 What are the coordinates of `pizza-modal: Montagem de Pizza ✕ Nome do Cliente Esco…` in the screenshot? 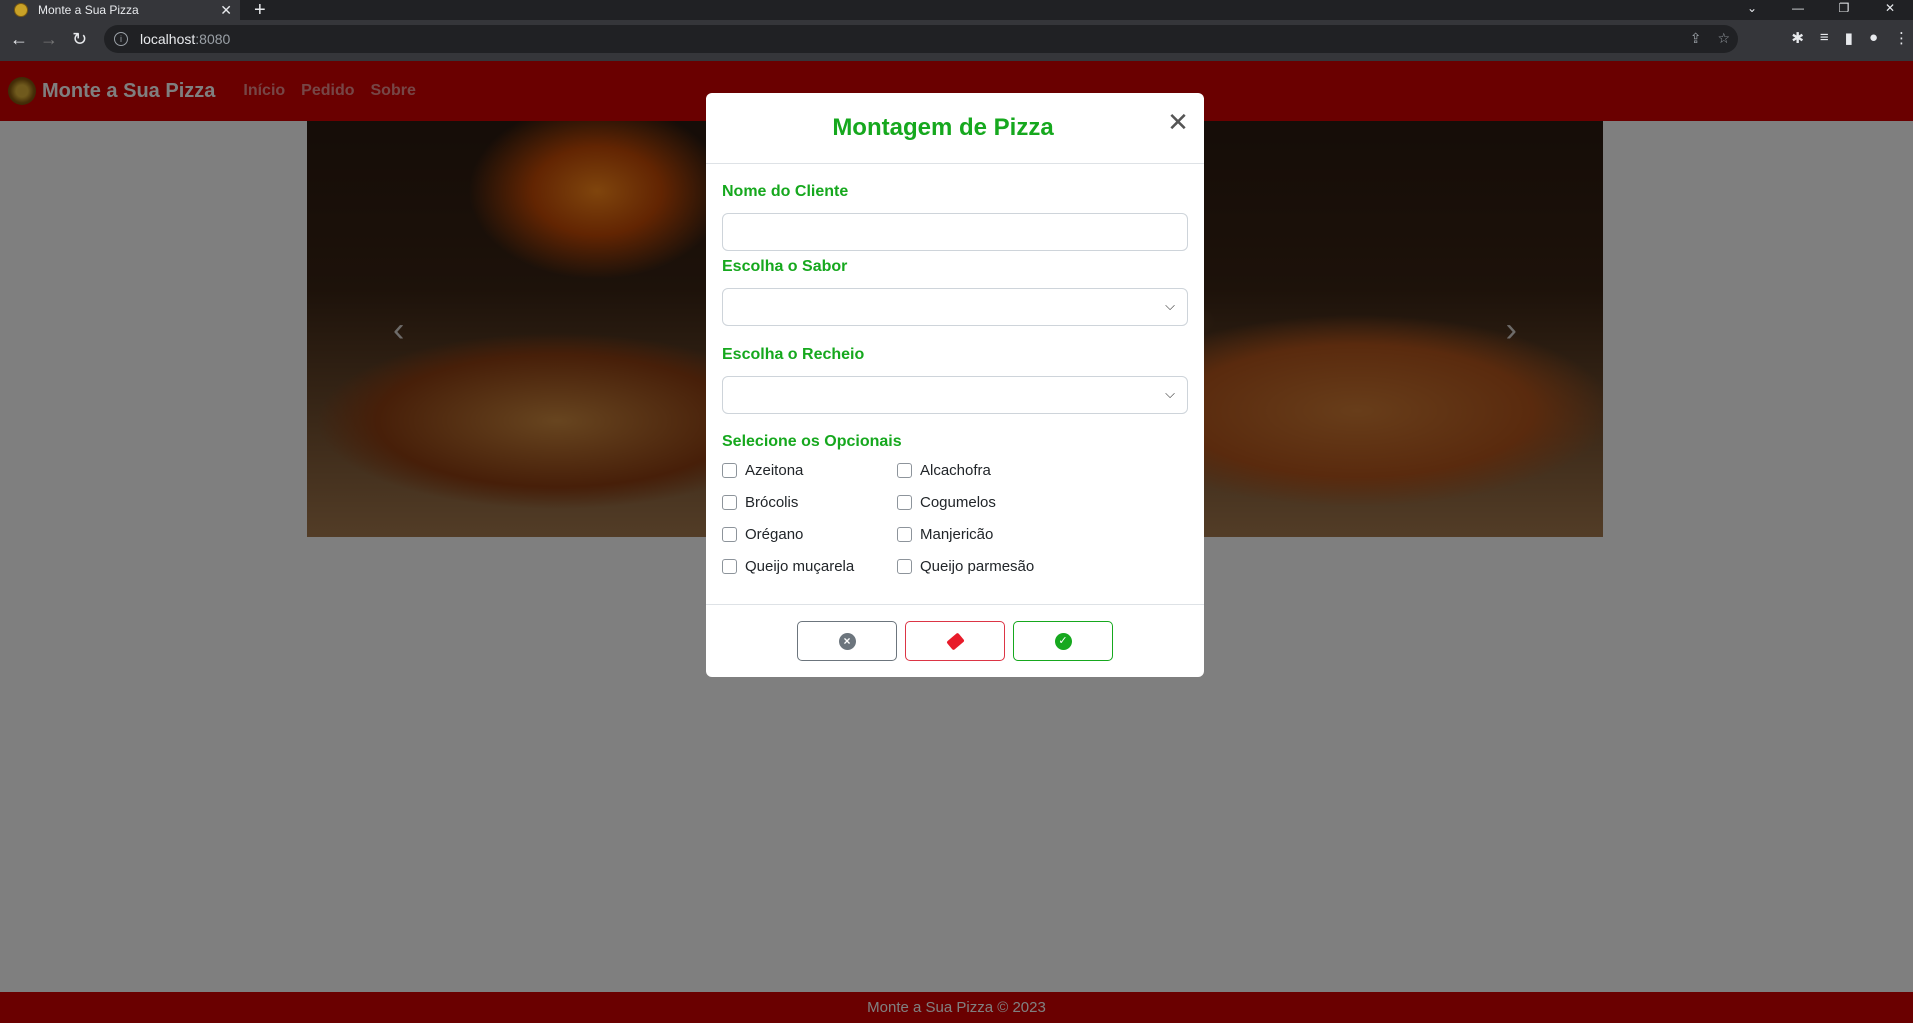 It's located at (955, 385).